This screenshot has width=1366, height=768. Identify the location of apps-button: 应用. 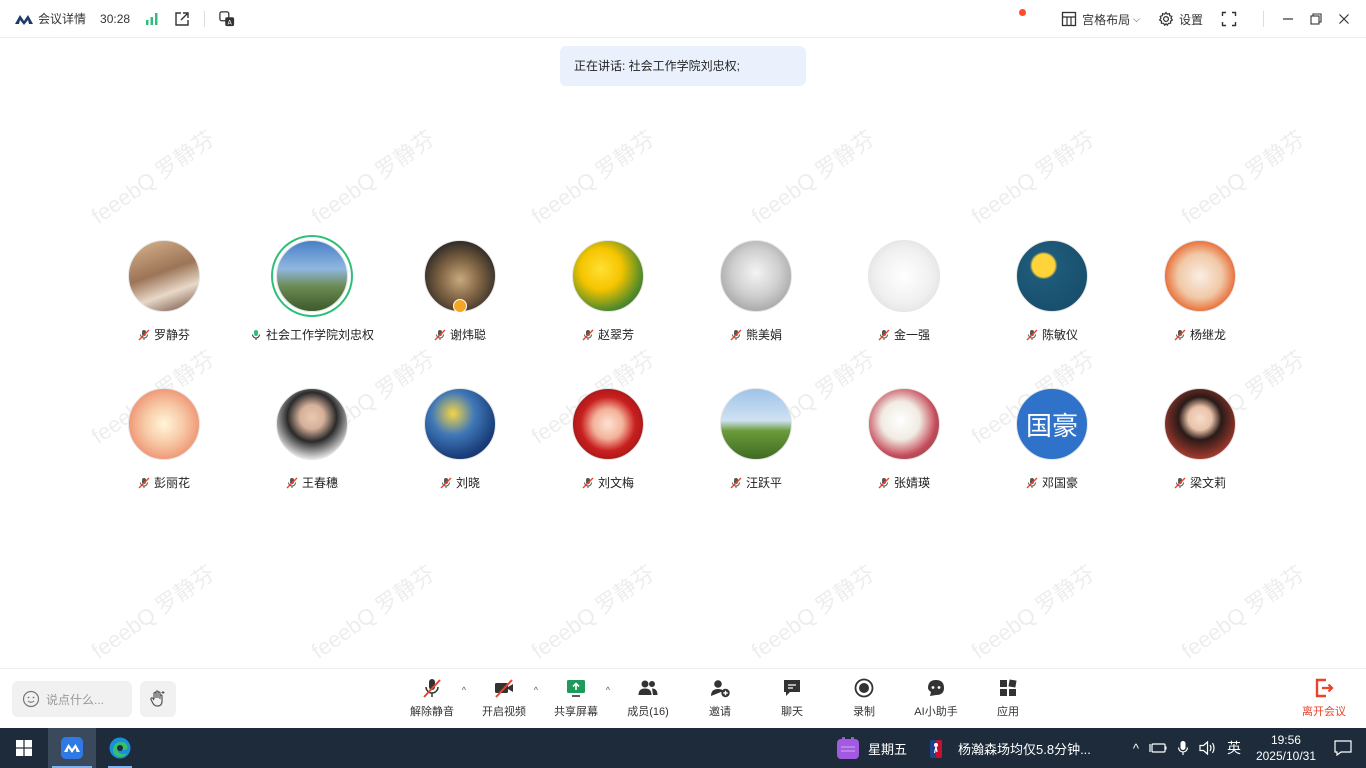
(1008, 698).